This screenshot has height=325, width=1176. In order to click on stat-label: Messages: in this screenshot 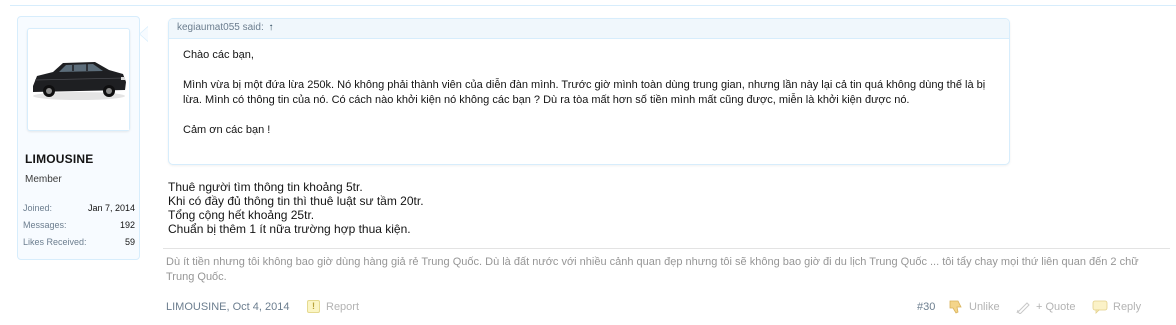, I will do `click(45, 225)`.